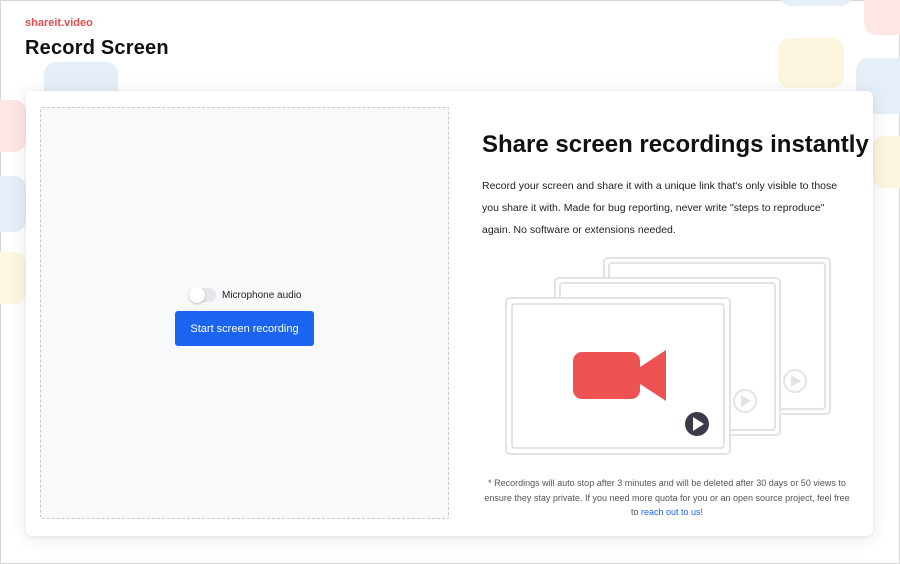  I want to click on info-headline: Share screen recordings instantly, so click(675, 144).